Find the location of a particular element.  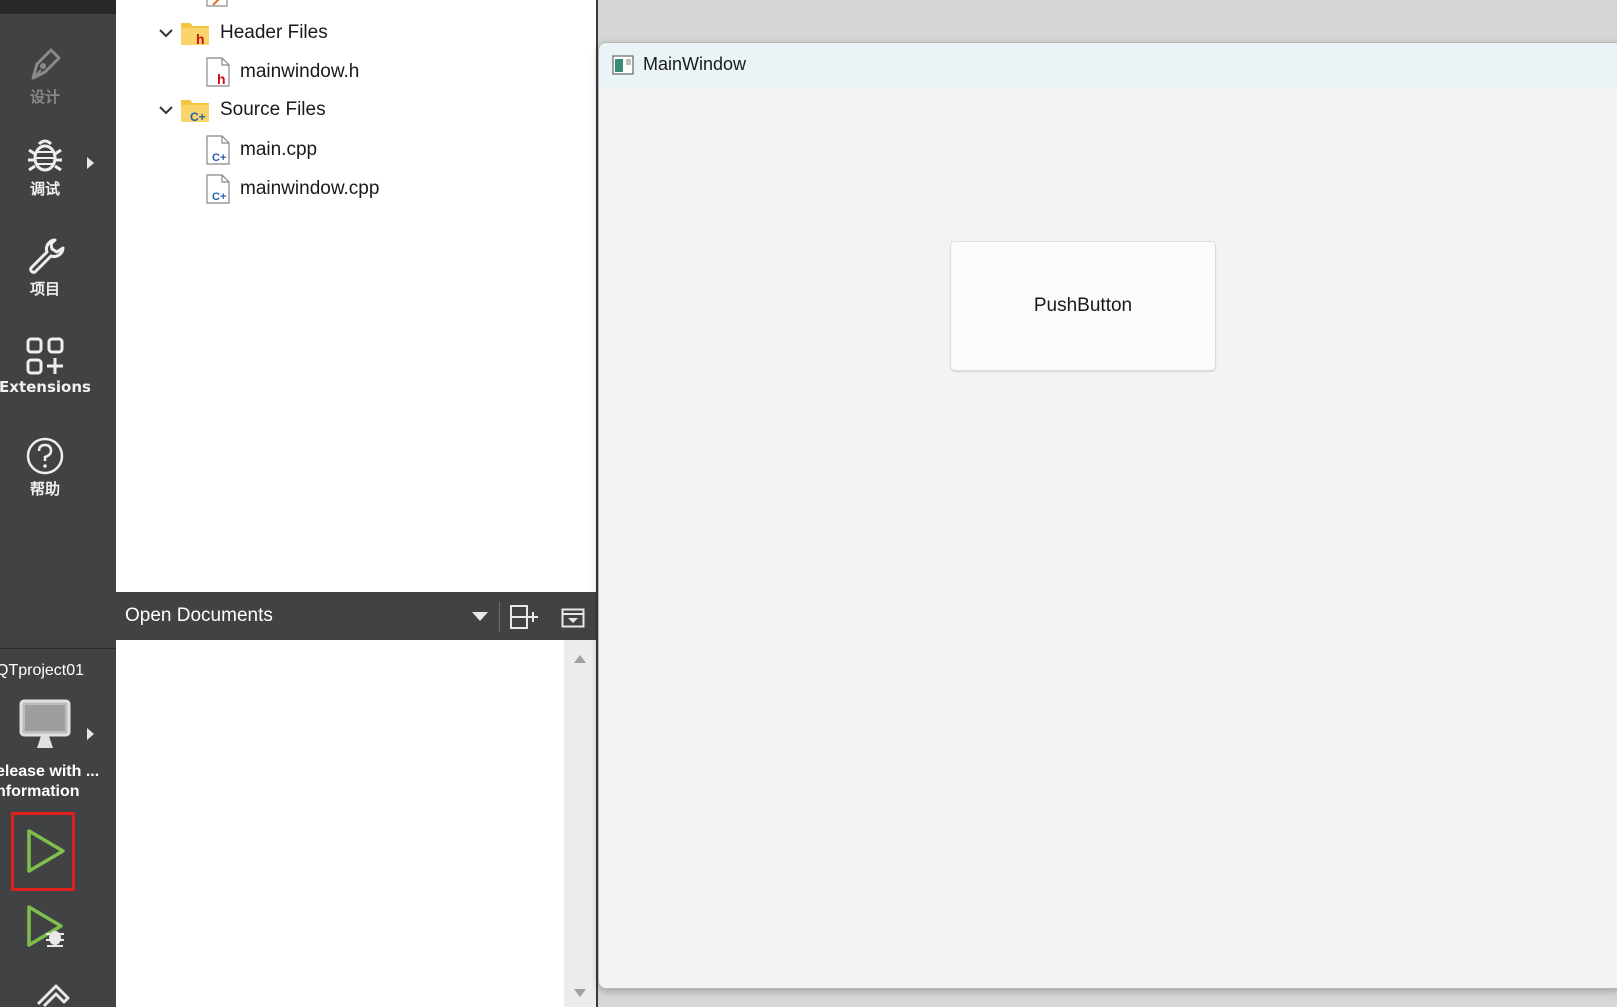

mode-extensions-label: Extensions is located at coordinates (45, 387).